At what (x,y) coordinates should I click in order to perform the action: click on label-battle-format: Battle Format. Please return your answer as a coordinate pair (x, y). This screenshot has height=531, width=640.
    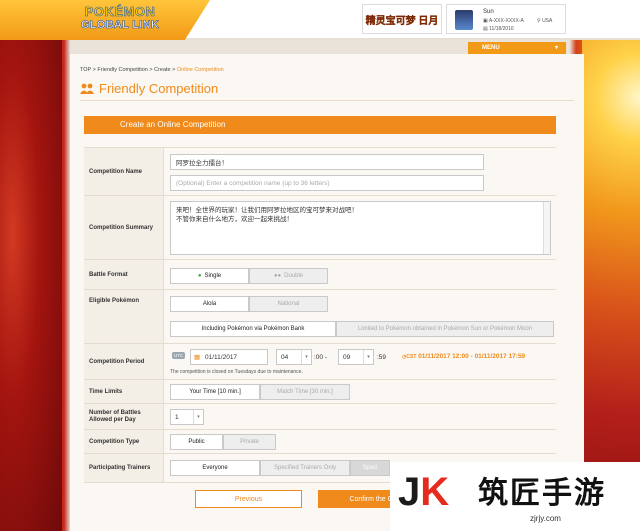
    Looking at the image, I should click on (124, 274).